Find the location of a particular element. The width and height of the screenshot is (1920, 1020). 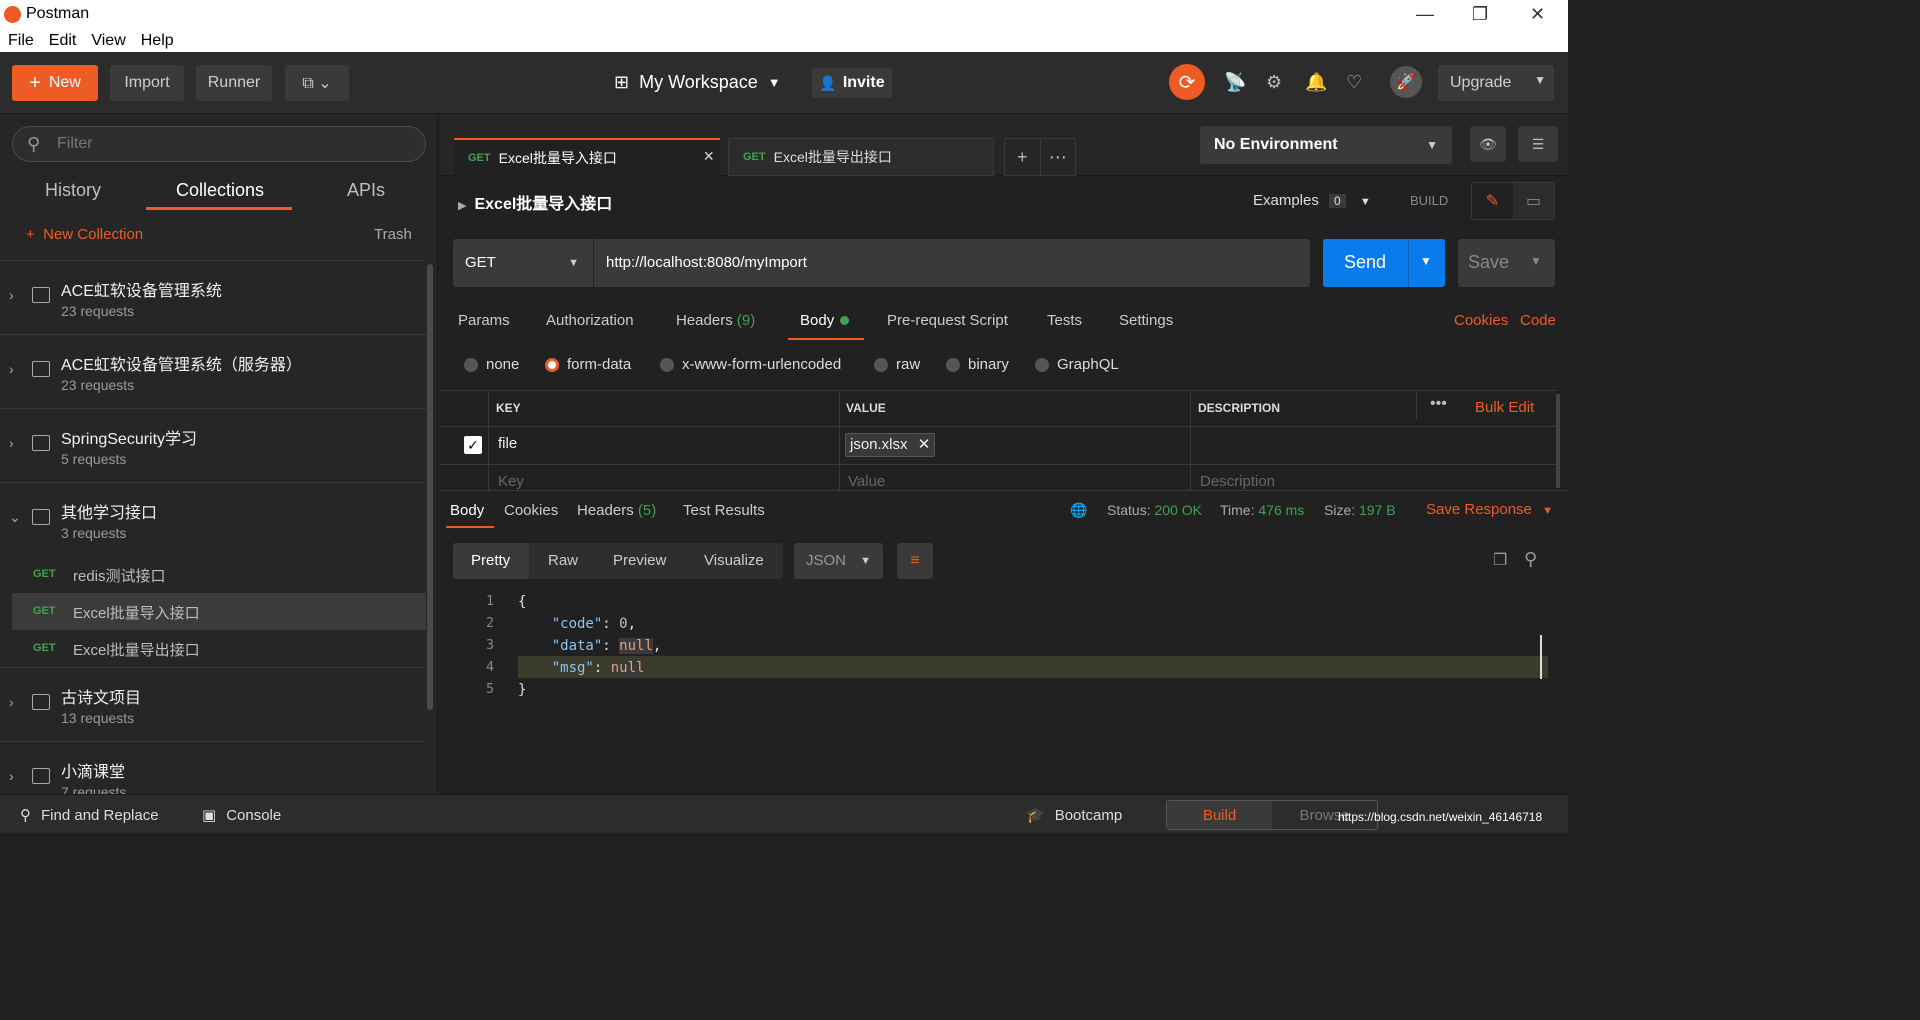

collection-item: › ACE虹软设备管理系统 23 requests is located at coordinates (213, 297).